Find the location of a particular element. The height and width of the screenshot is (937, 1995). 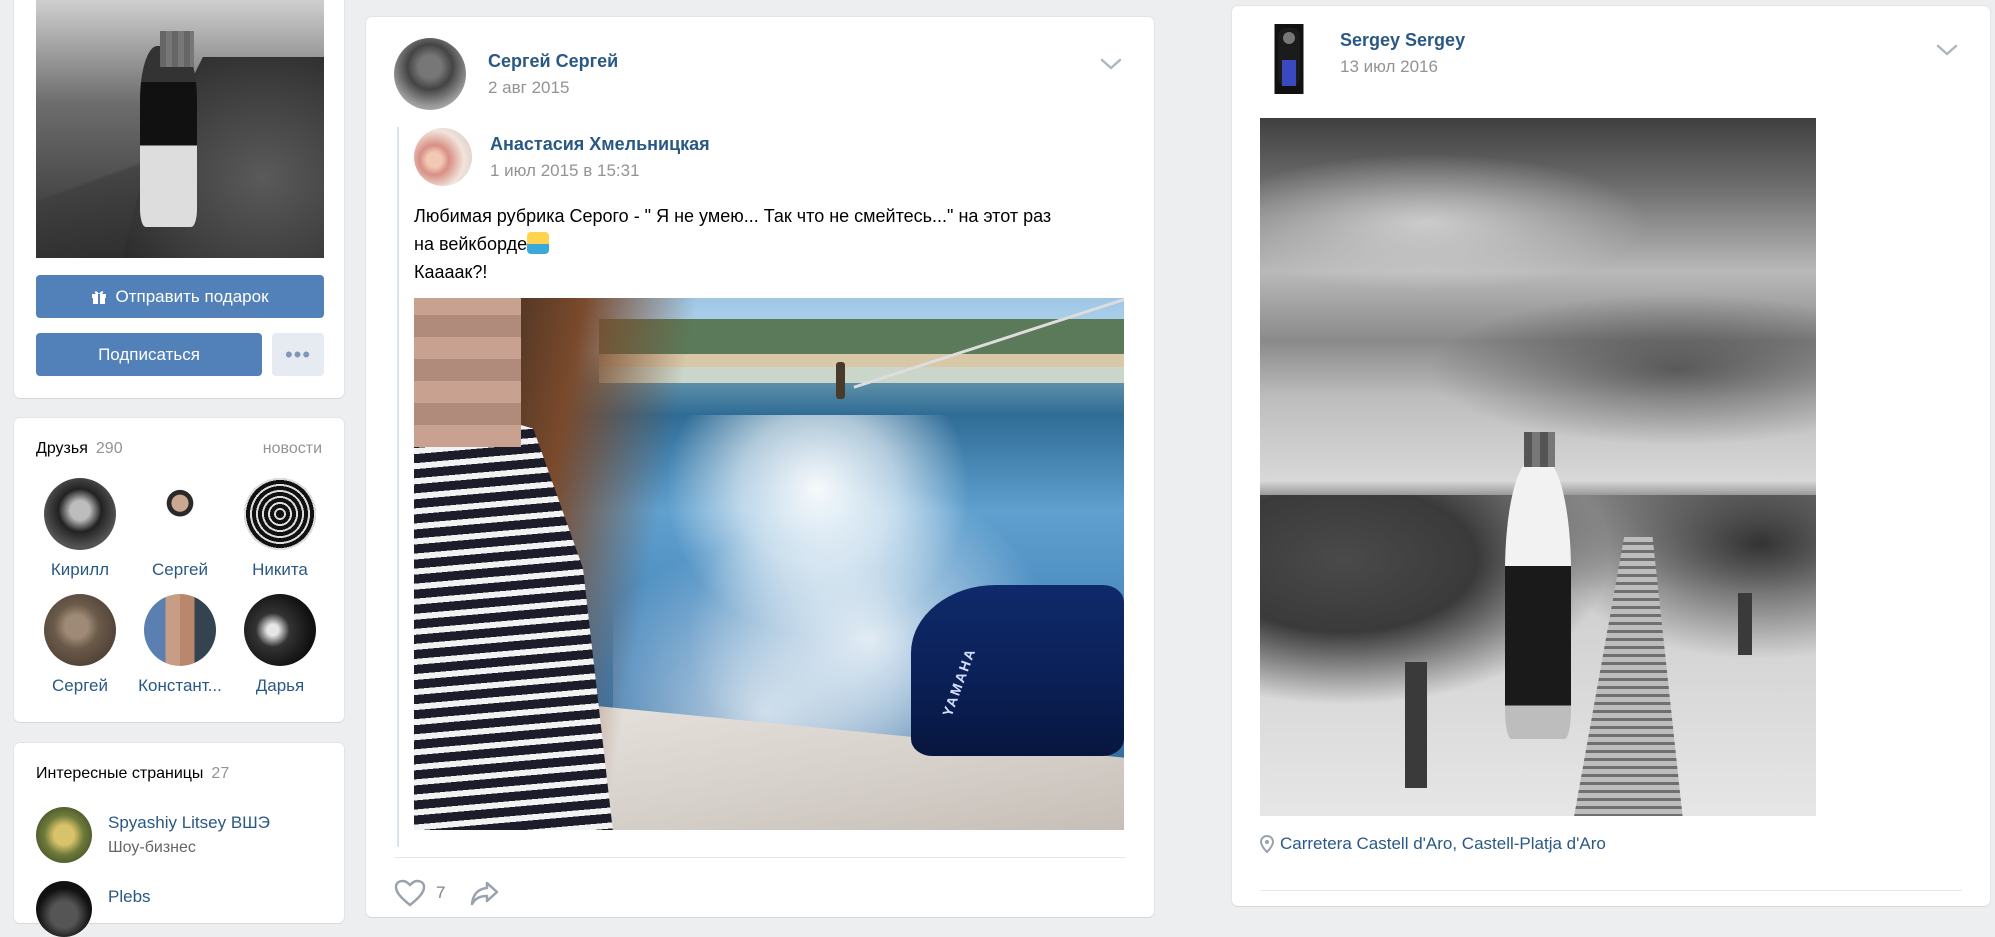

friend-name: Кирилл is located at coordinates (80, 569).